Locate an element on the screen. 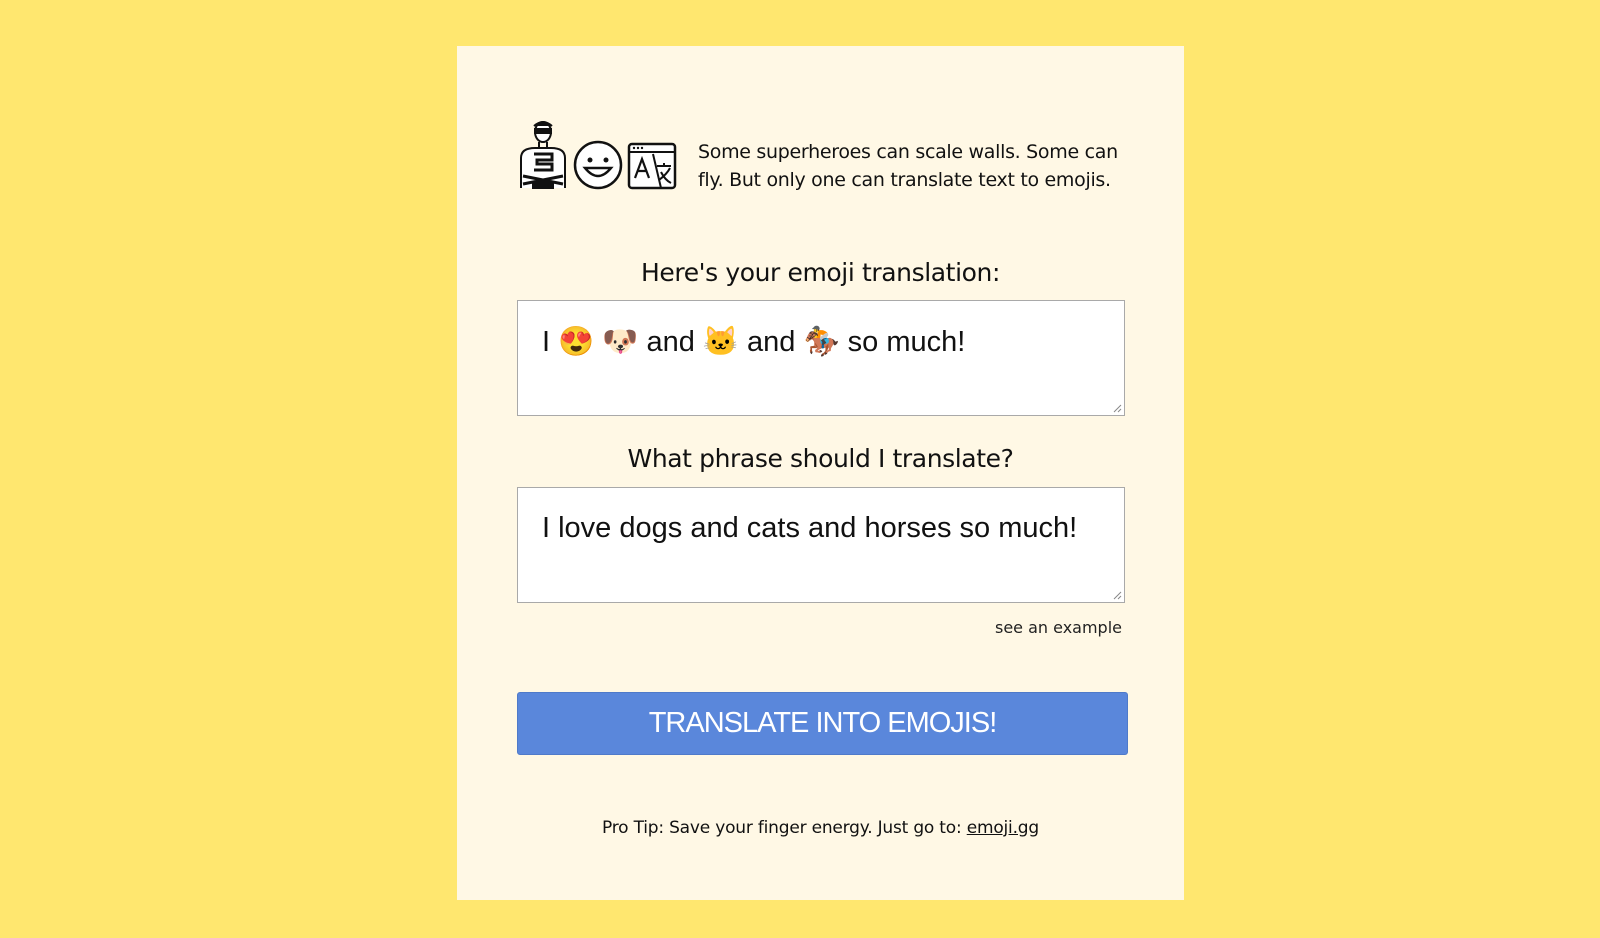 The image size is (1600, 938). phrase-input-textarea: I love dogs and cats and horses so much! is located at coordinates (821, 545).